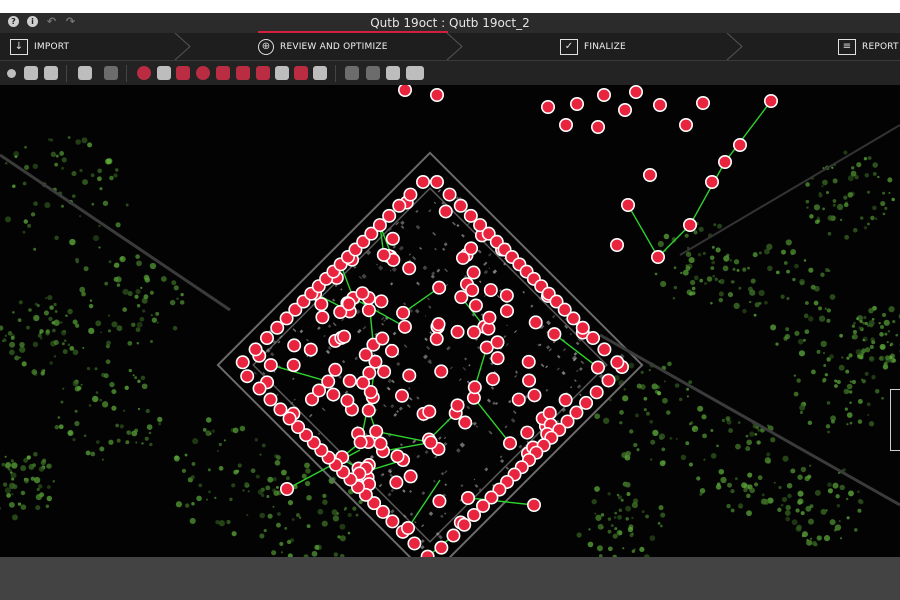 The image size is (900, 600). Describe the element at coordinates (183, 73) in the screenshot. I see `cloud-icon` at that location.